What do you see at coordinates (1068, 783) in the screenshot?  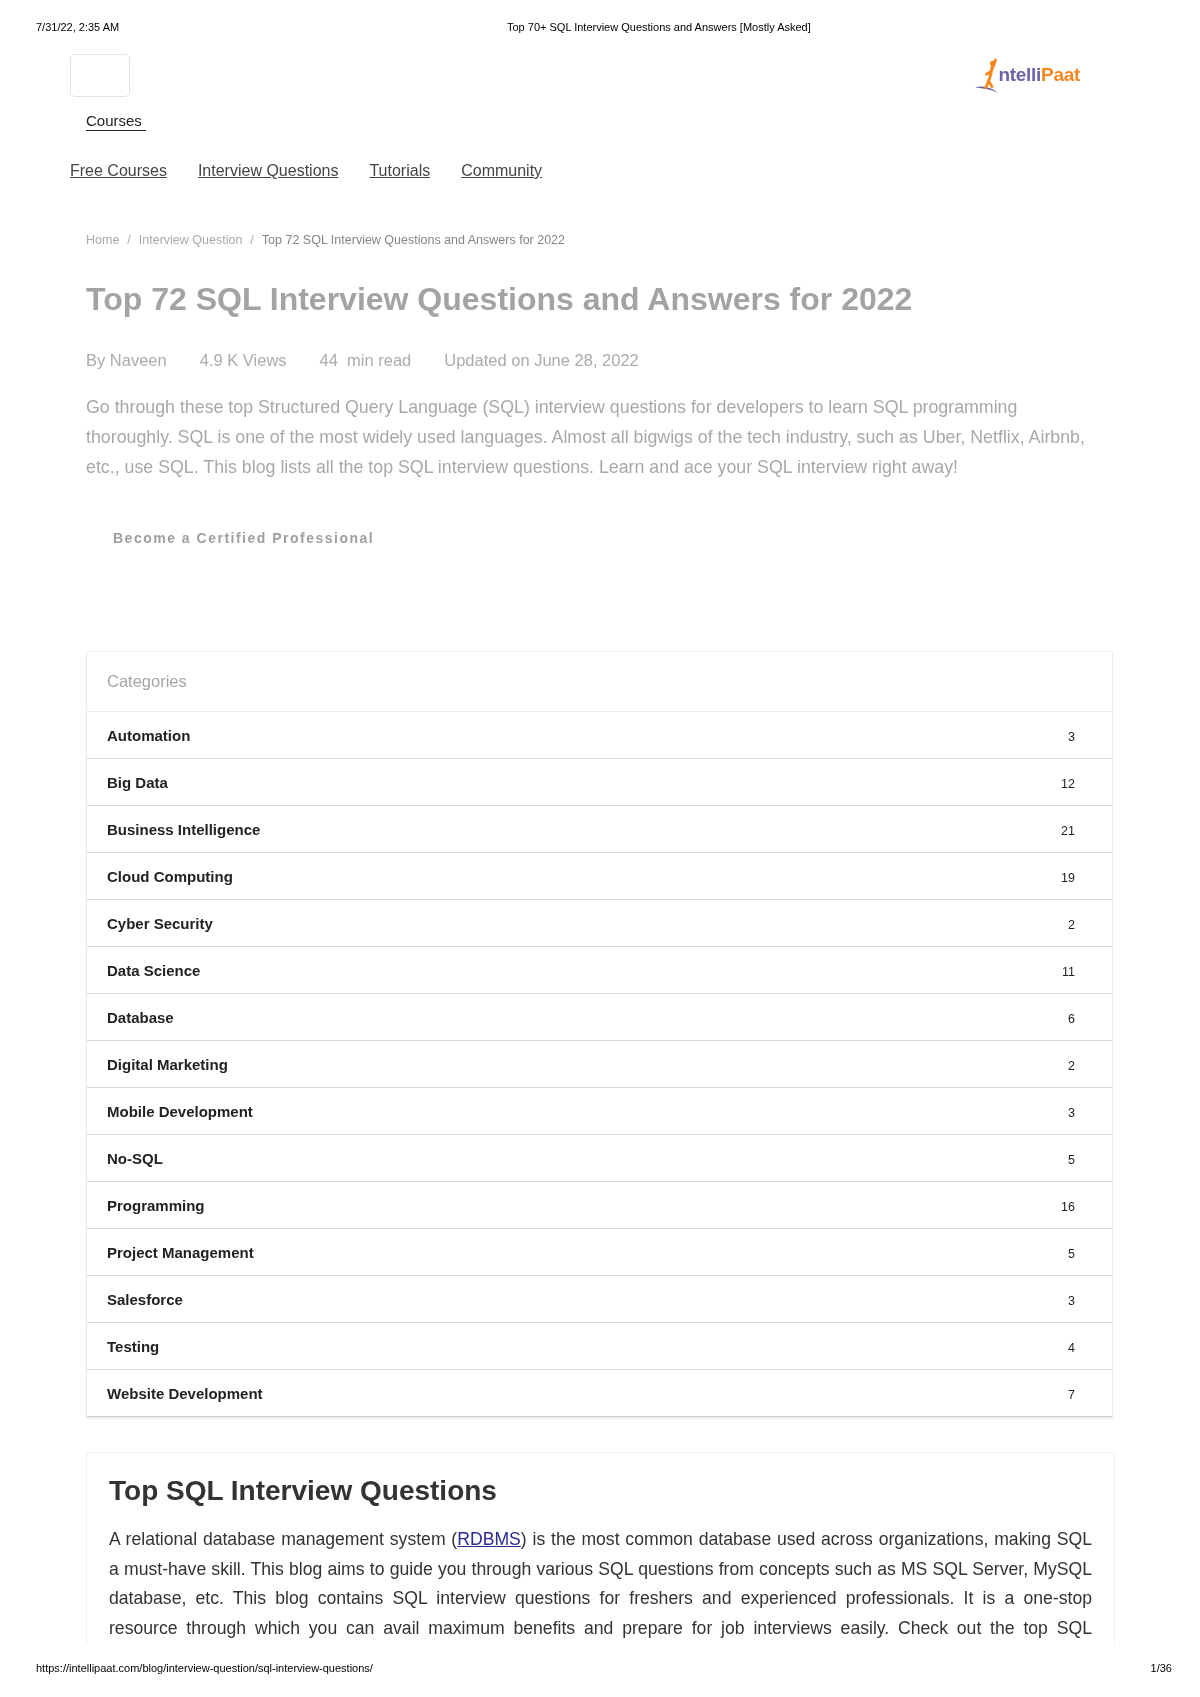 I see `category-count: 12` at bounding box center [1068, 783].